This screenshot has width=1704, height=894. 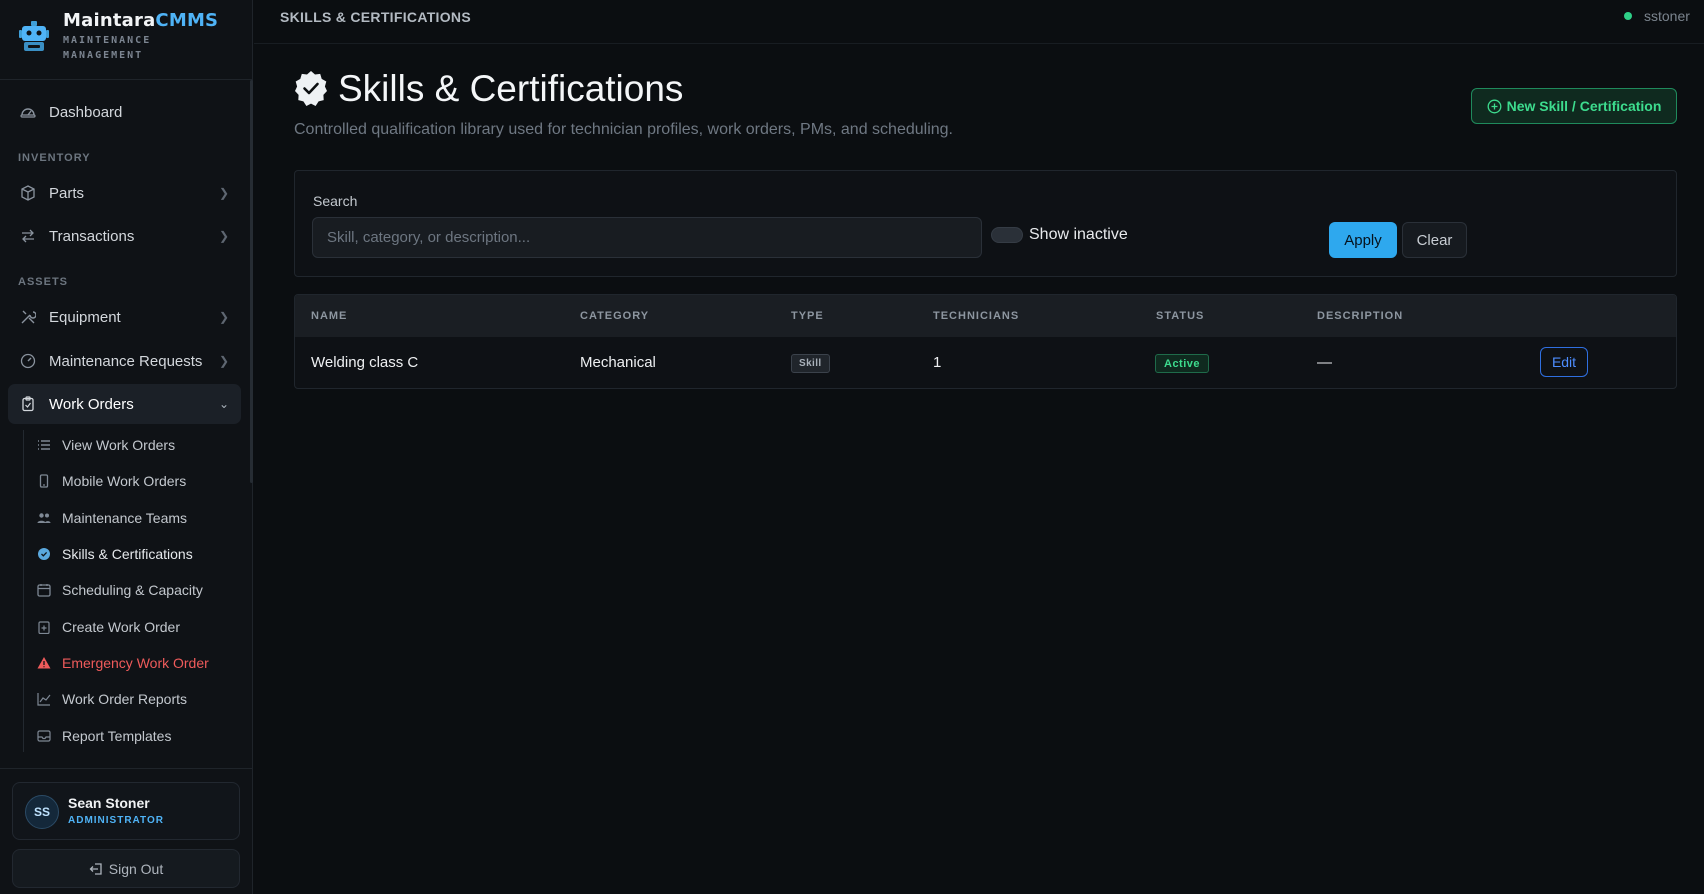 What do you see at coordinates (109, 803) in the screenshot?
I see `user-name: Sean Stoner` at bounding box center [109, 803].